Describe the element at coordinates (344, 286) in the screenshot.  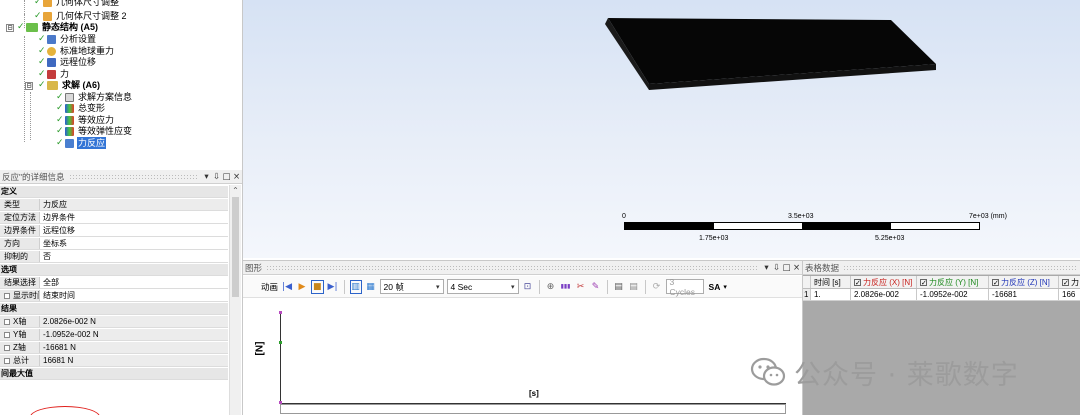
I see `toolbar-separator` at that location.